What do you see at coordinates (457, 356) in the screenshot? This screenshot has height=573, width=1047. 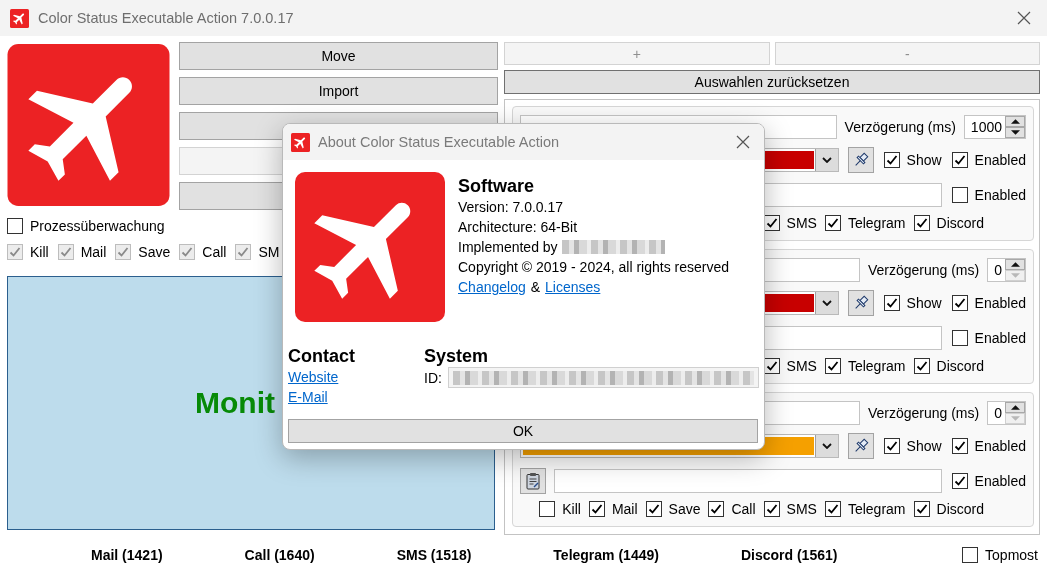 I see `section-heading: System` at bounding box center [457, 356].